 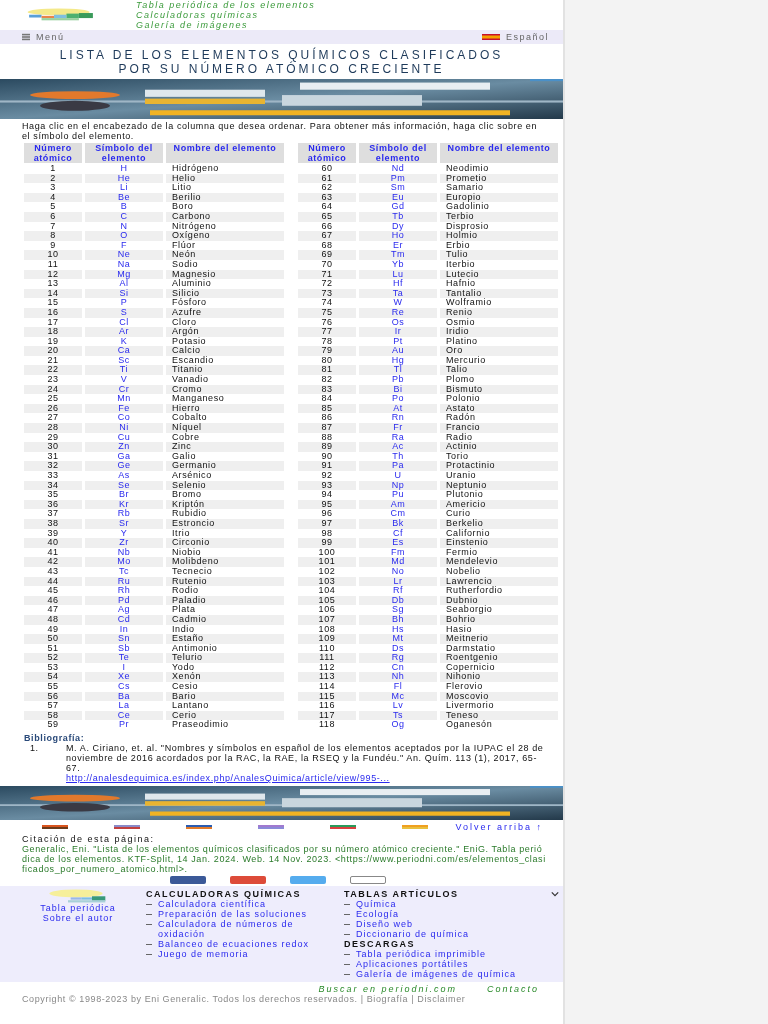 I want to click on footer-link: Juego de memoria, so click(x=203, y=954).